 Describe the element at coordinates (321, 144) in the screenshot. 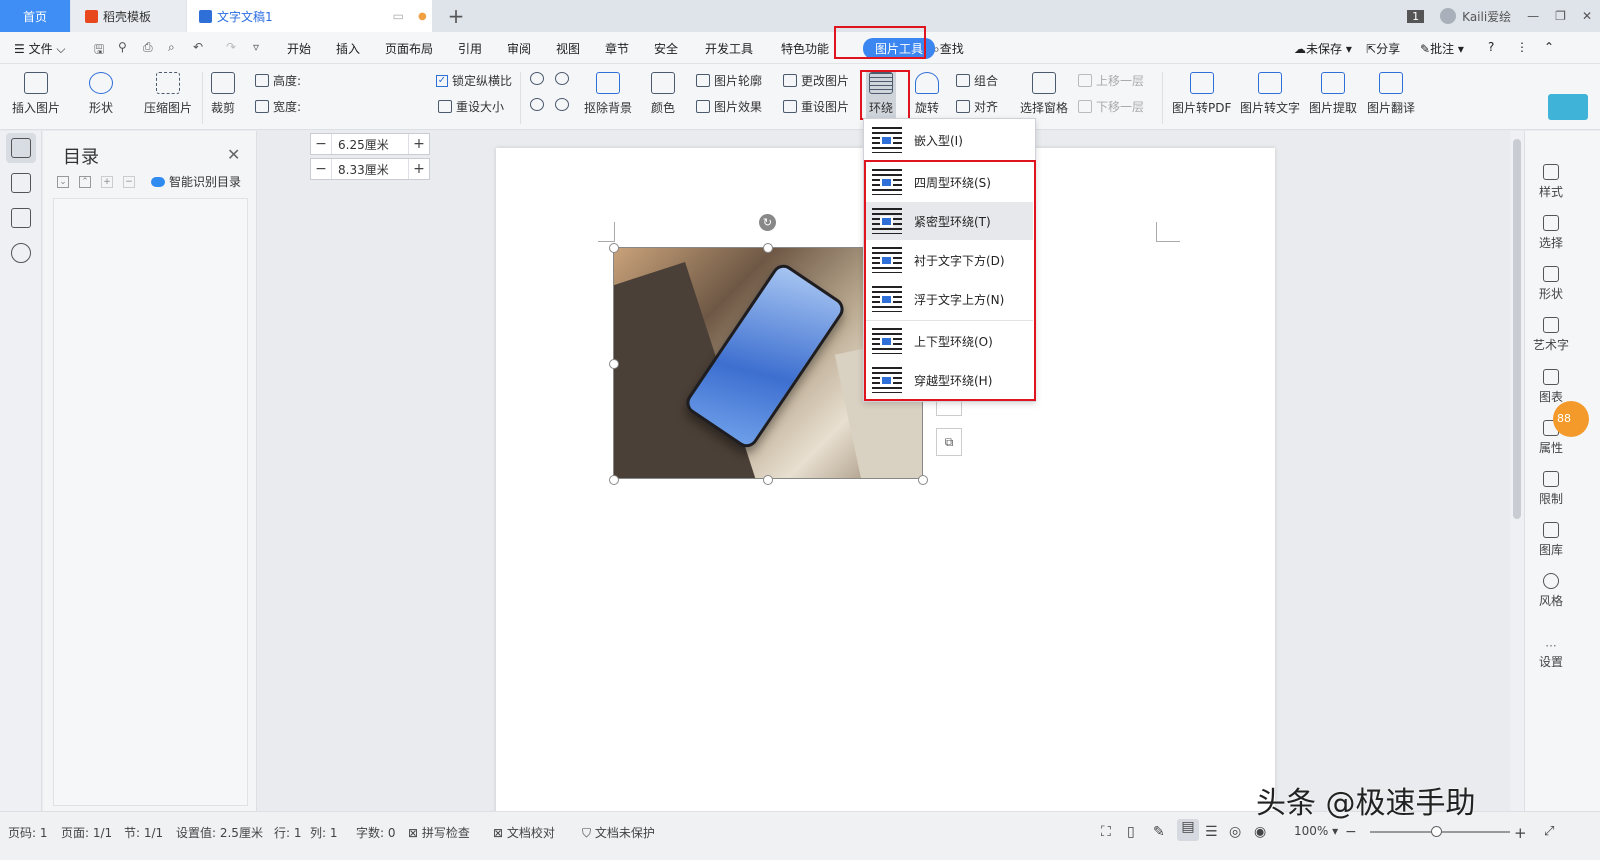

I see `height-decrease-button: −` at that location.